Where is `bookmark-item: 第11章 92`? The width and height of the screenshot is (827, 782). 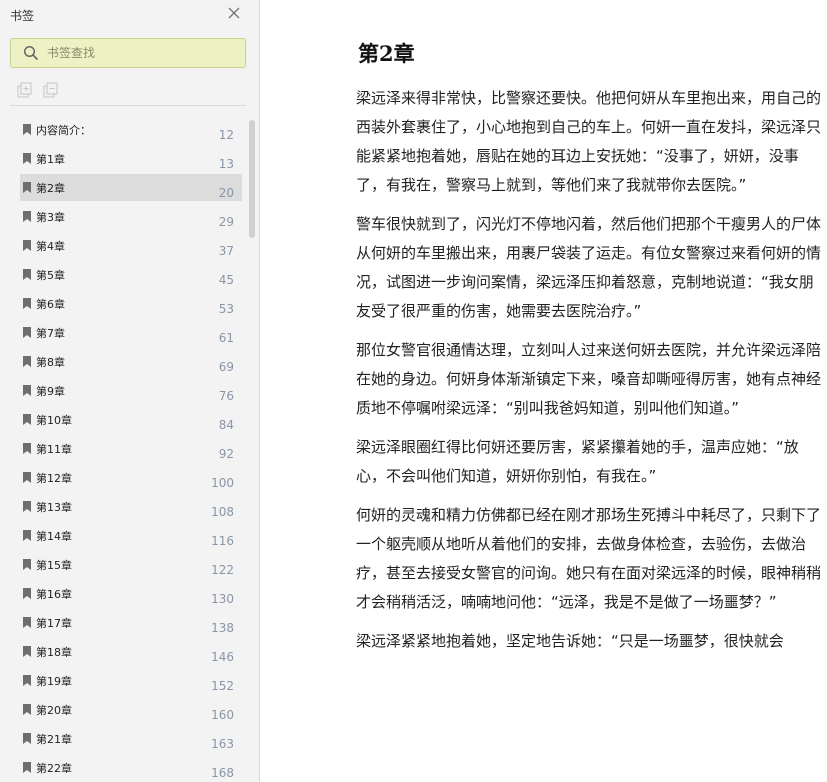 bookmark-item: 第11章 92 is located at coordinates (131, 448).